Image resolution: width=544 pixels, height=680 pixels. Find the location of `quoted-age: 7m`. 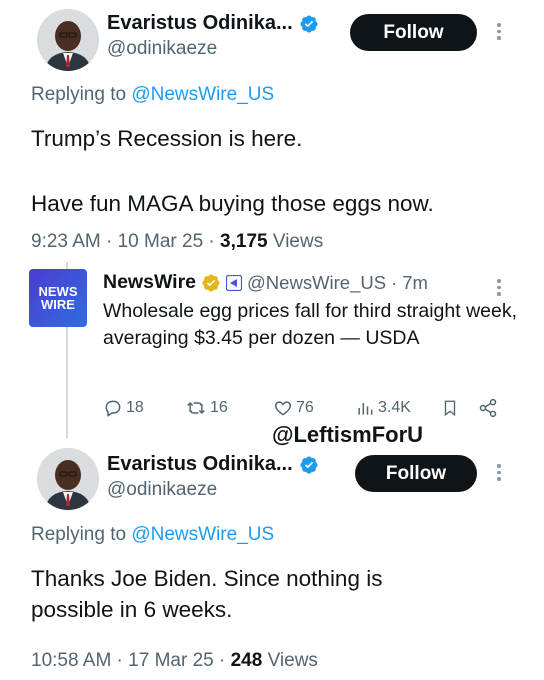

quoted-age: 7m is located at coordinates (415, 282).